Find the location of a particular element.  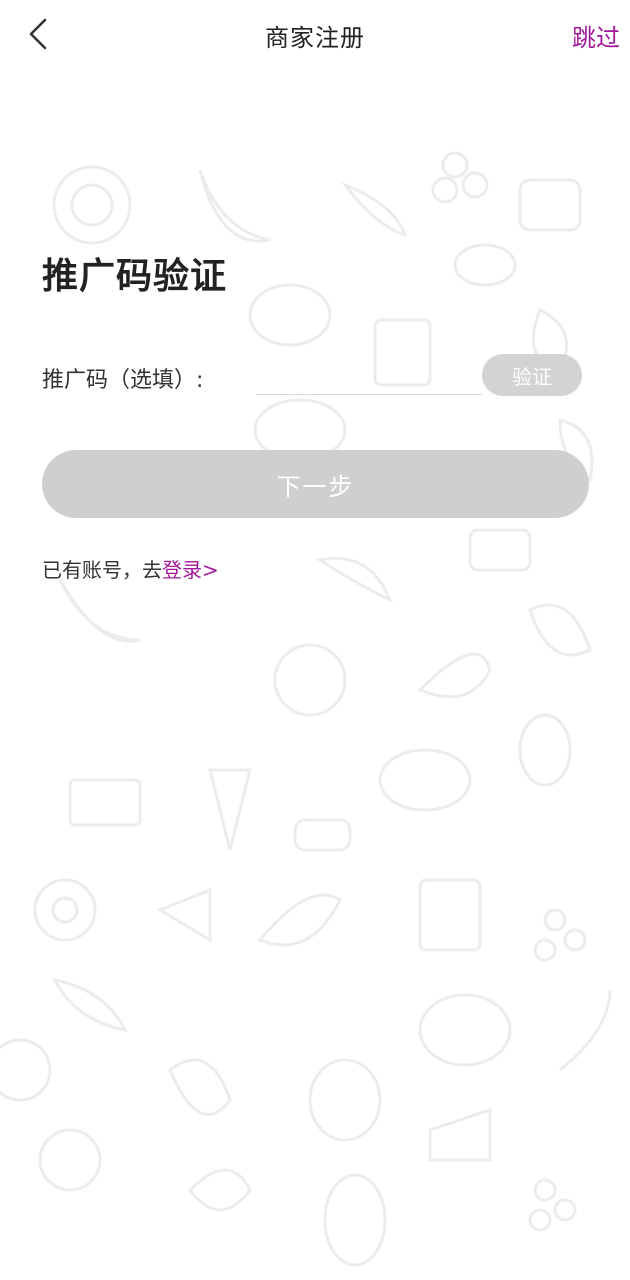

login-prompt: 已有账号，去登录> is located at coordinates (317, 568).